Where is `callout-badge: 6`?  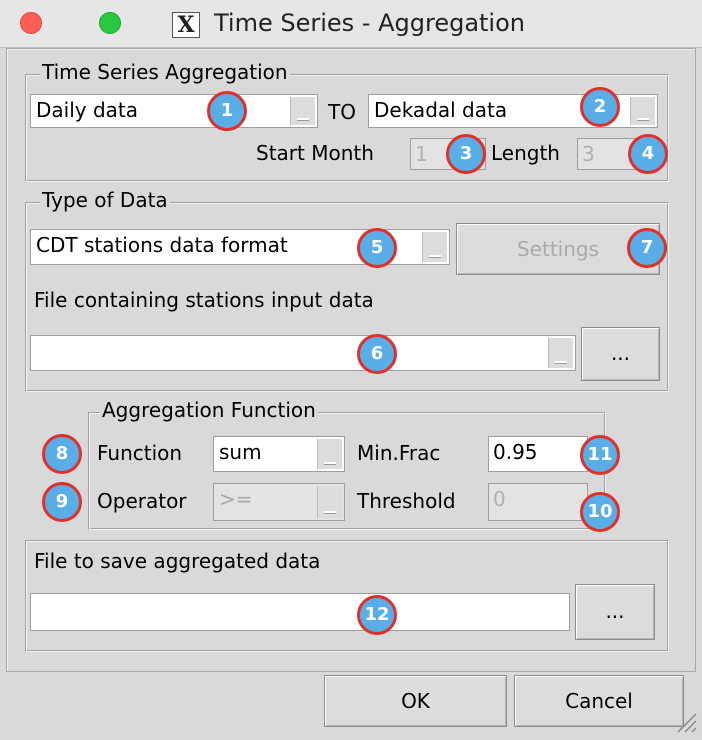 callout-badge: 6 is located at coordinates (377, 354).